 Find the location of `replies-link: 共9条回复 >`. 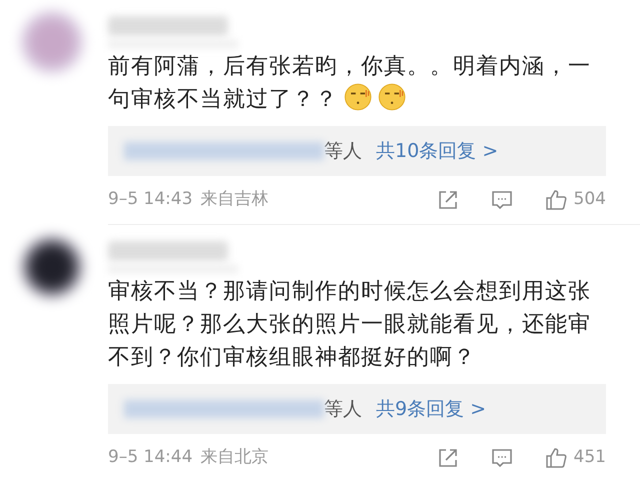

replies-link: 共9条回复 > is located at coordinates (431, 409).